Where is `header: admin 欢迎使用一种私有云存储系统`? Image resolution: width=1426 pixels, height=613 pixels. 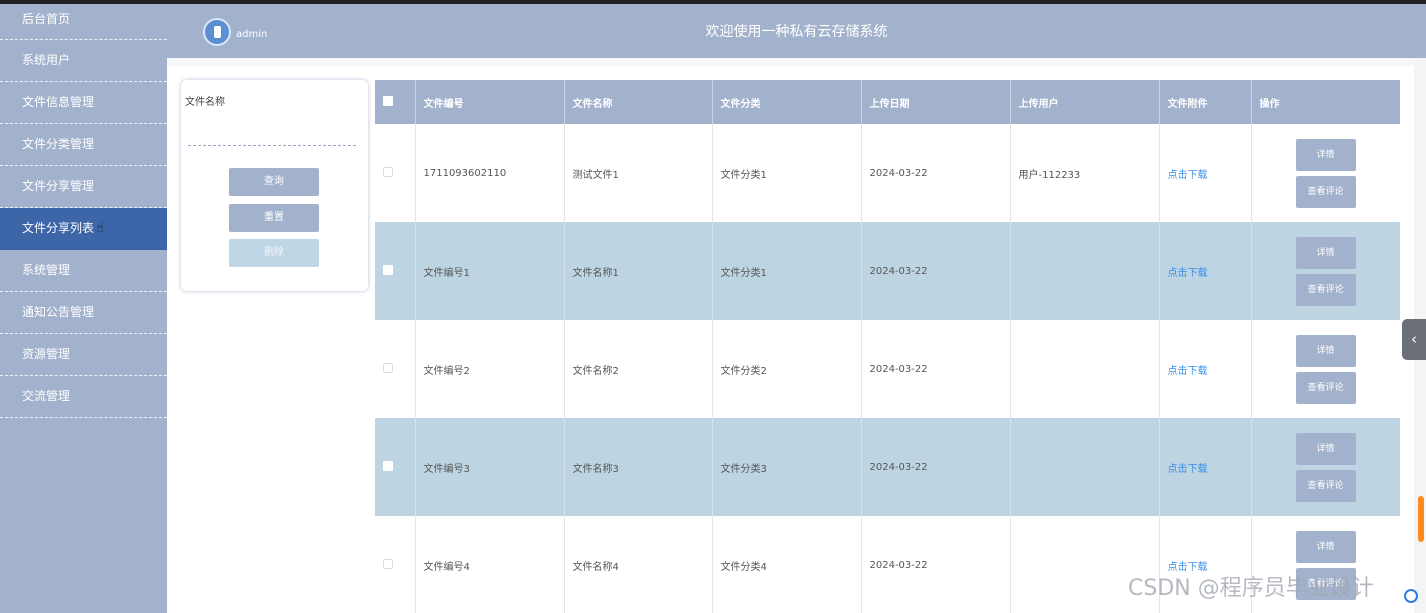 header: admin 欢迎使用一种私有云存储系统 is located at coordinates (796, 31).